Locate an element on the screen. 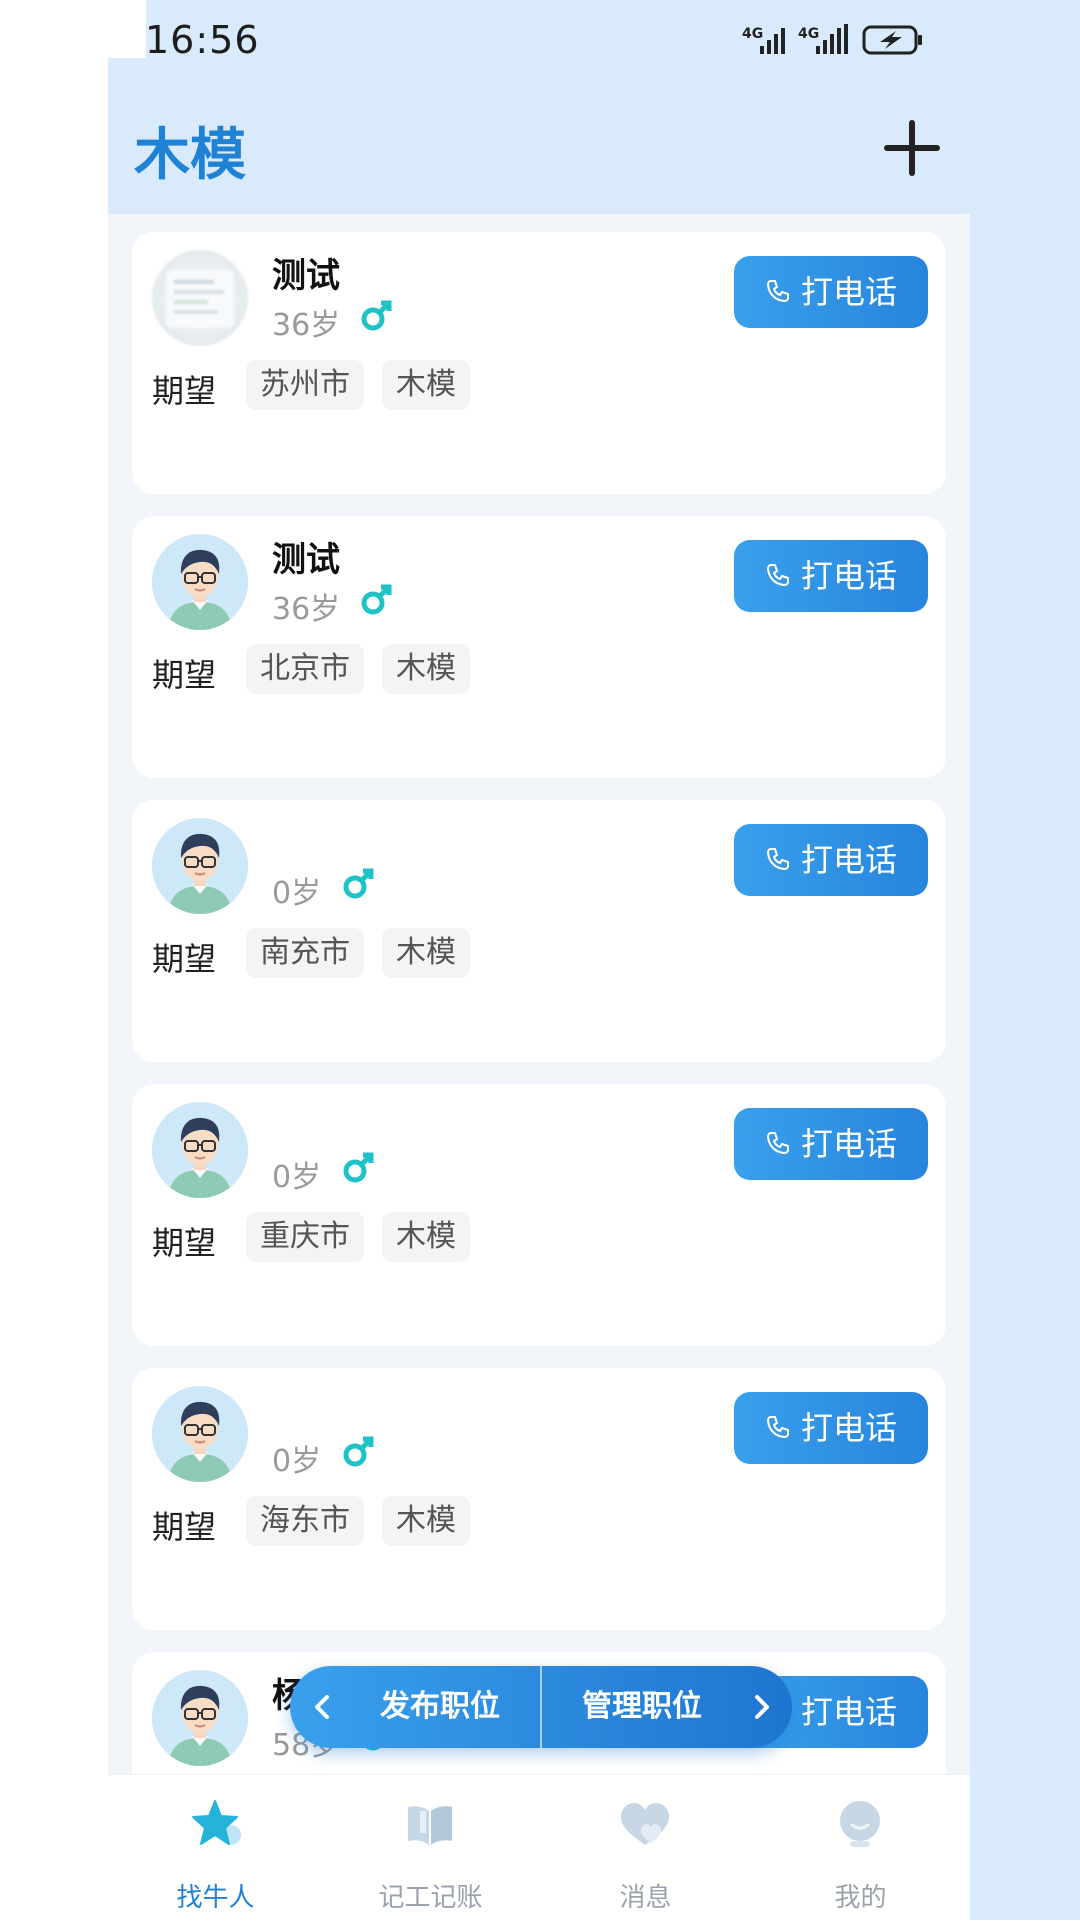  star-icon is located at coordinates (216, 1822).